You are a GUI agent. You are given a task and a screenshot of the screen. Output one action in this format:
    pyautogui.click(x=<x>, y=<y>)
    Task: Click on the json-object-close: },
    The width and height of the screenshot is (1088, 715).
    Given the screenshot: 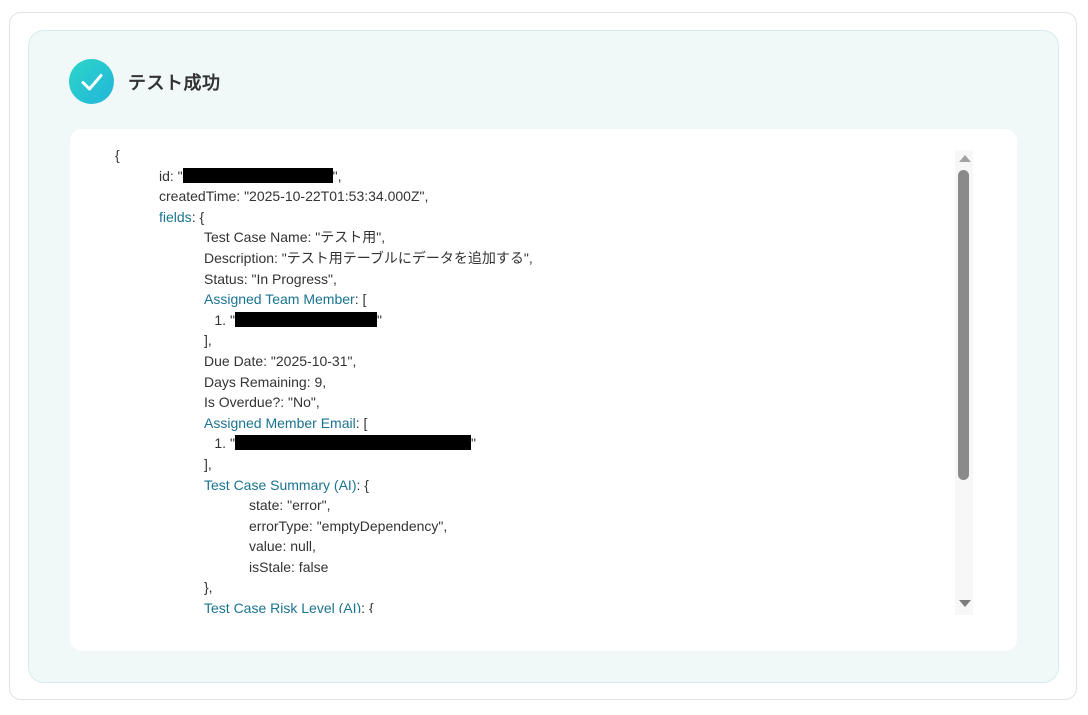 What is the action you would take?
    pyautogui.click(x=208, y=587)
    